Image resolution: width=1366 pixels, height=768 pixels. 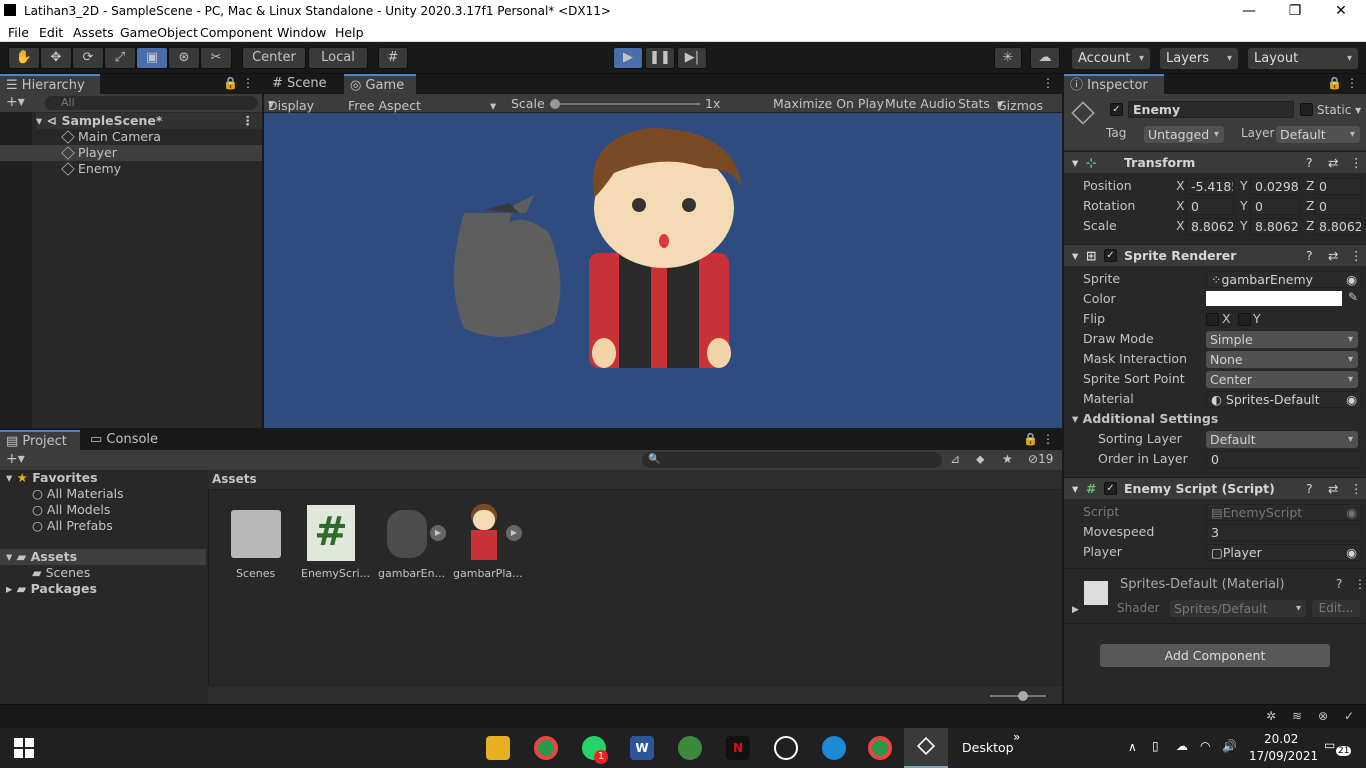 What do you see at coordinates (834, 748) in the screenshot?
I see `edge-icon` at bounding box center [834, 748].